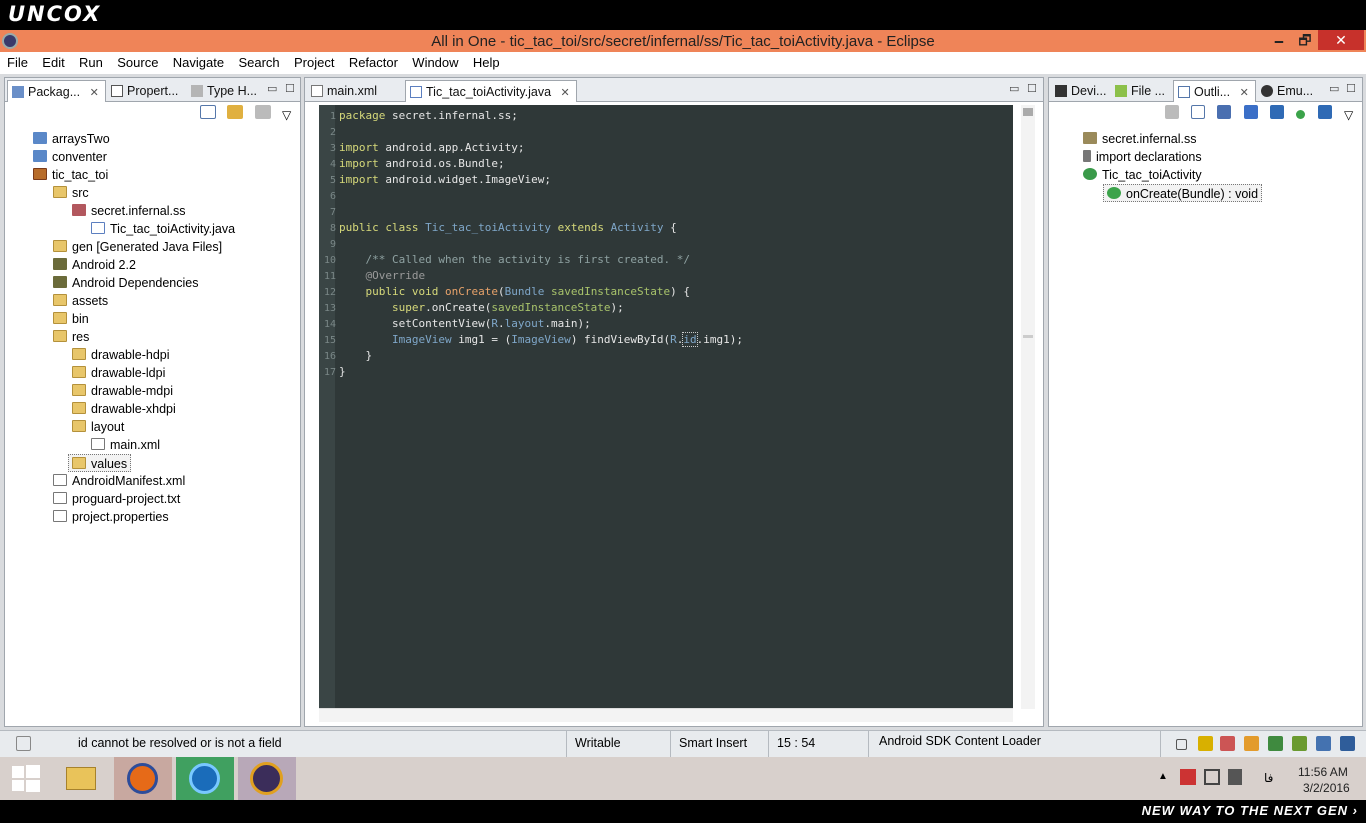  Describe the element at coordinates (1324, 112) in the screenshot. I see `hide-local-types-icon` at that location.